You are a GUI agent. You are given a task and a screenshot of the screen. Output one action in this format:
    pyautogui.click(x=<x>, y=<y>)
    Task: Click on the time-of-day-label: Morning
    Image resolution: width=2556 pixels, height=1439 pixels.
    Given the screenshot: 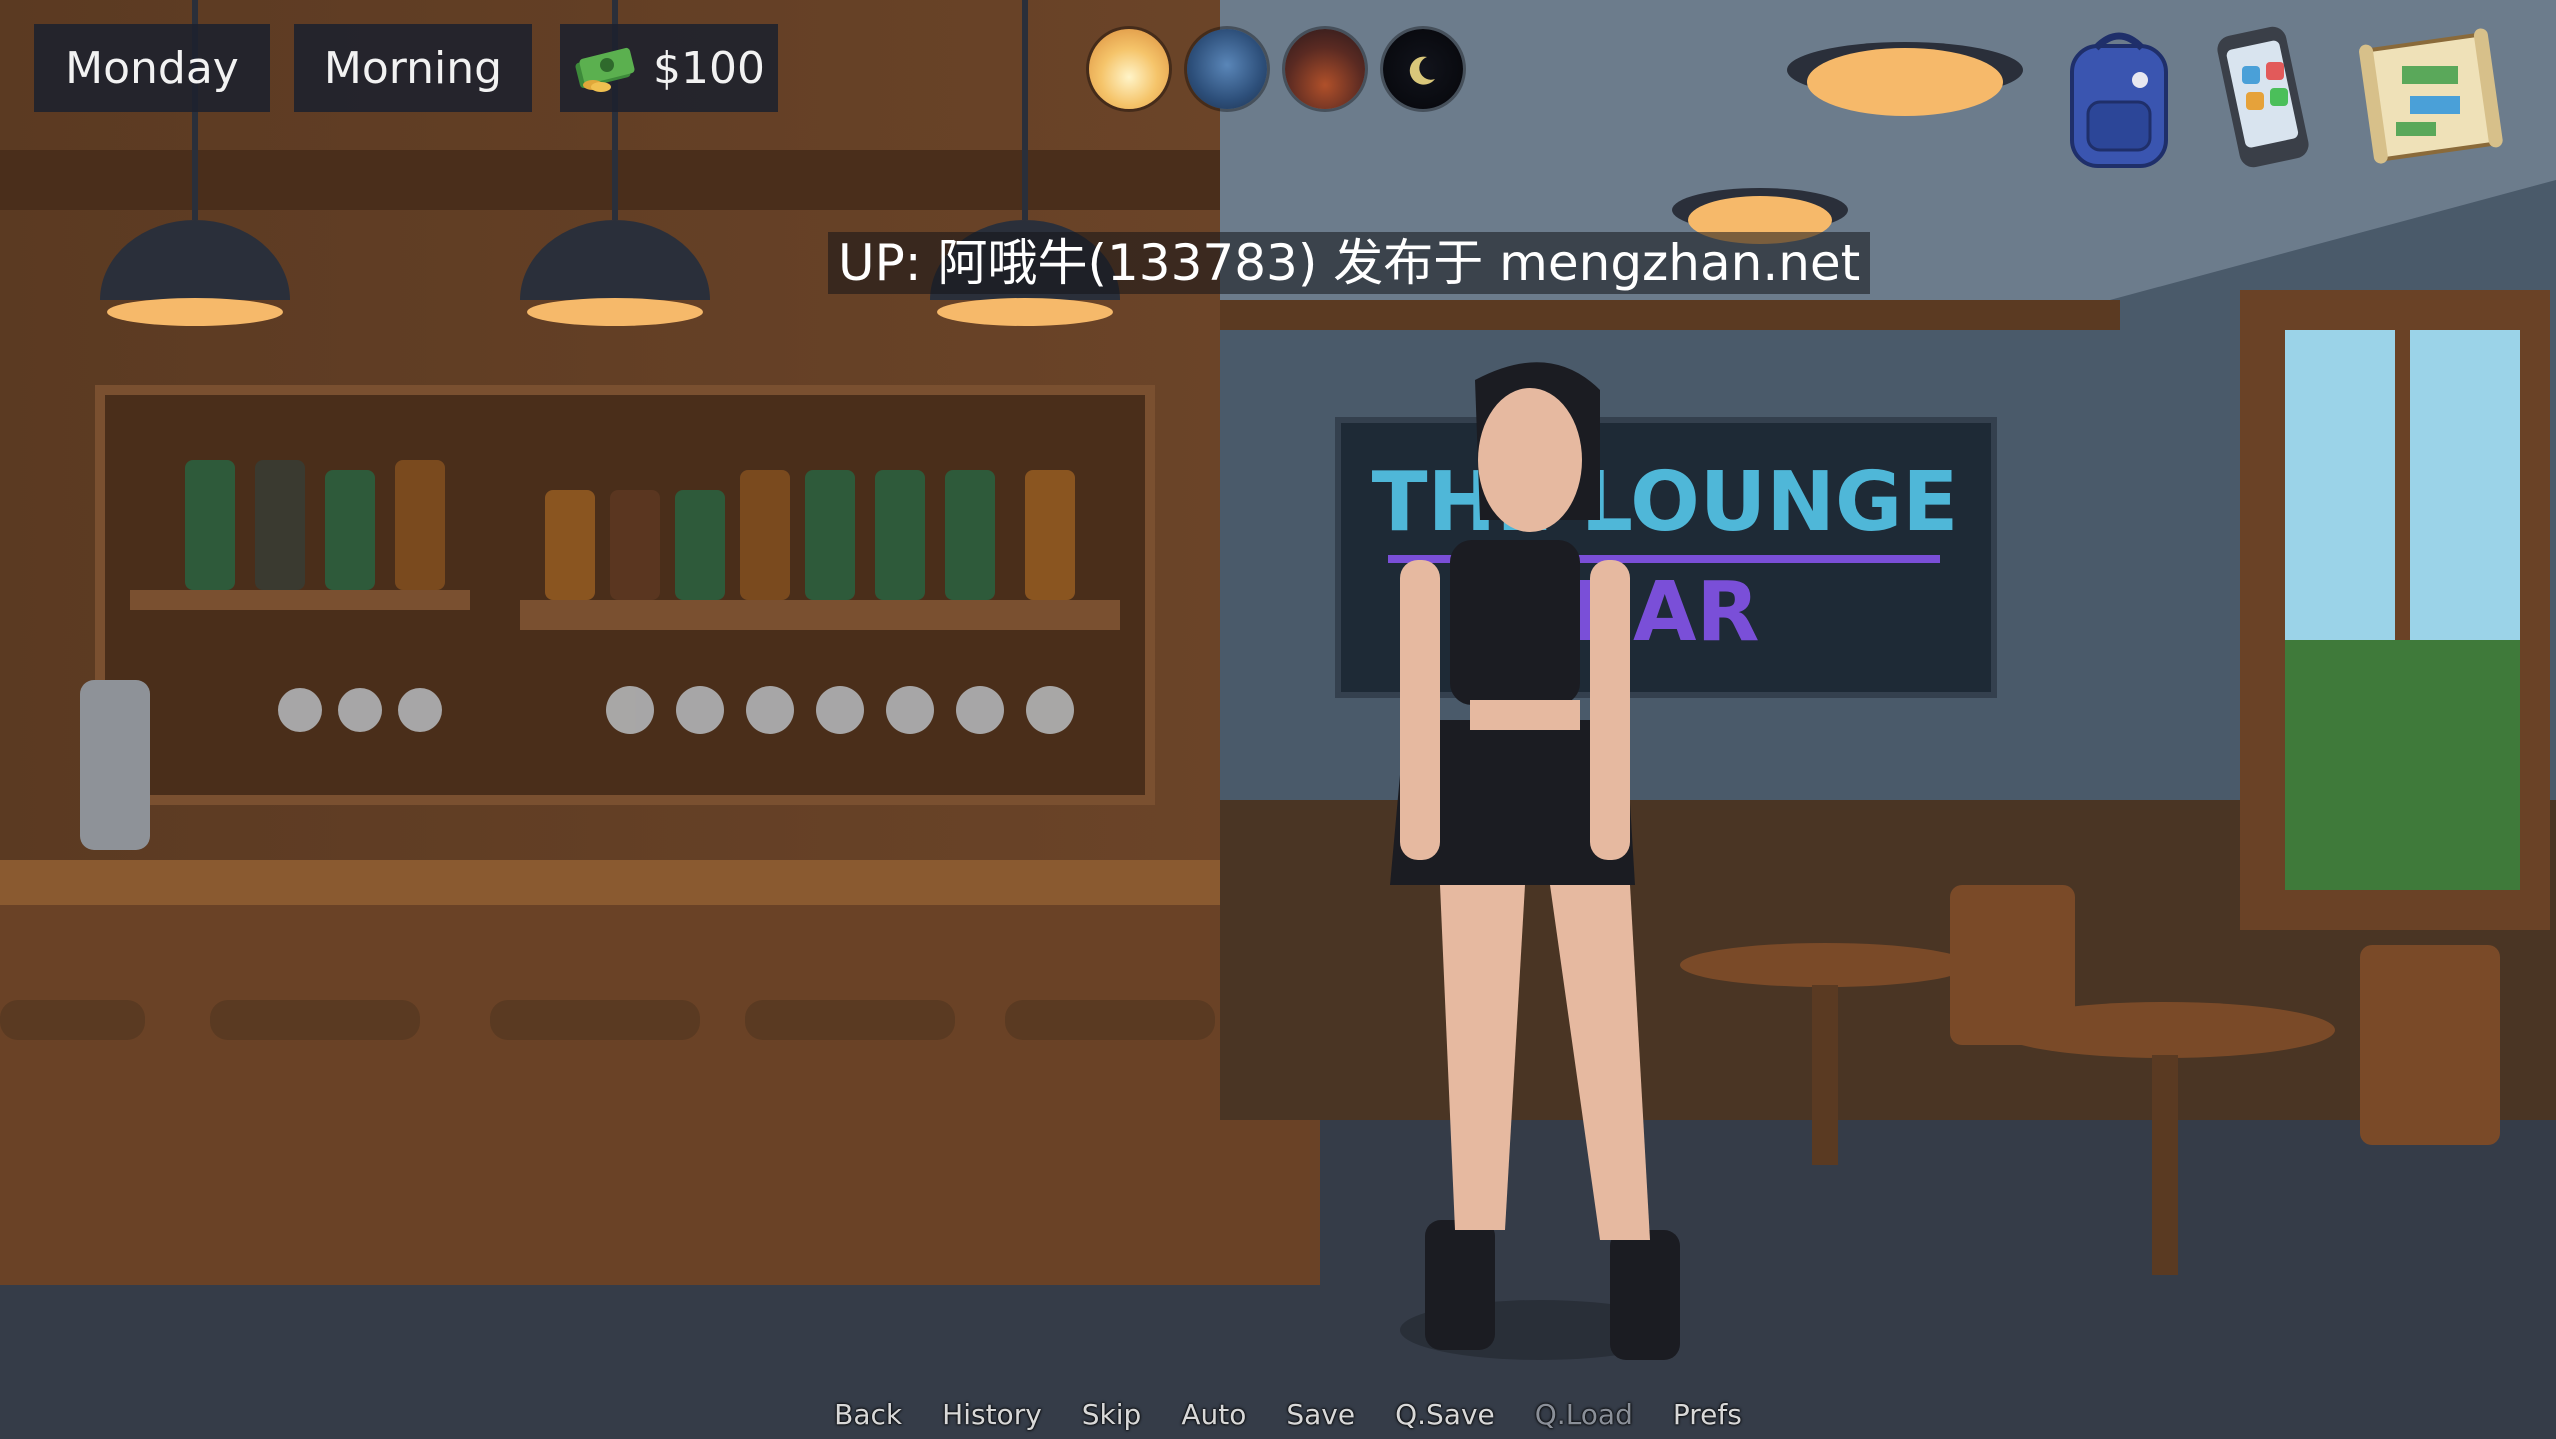 What is the action you would take?
    pyautogui.click(x=413, y=68)
    